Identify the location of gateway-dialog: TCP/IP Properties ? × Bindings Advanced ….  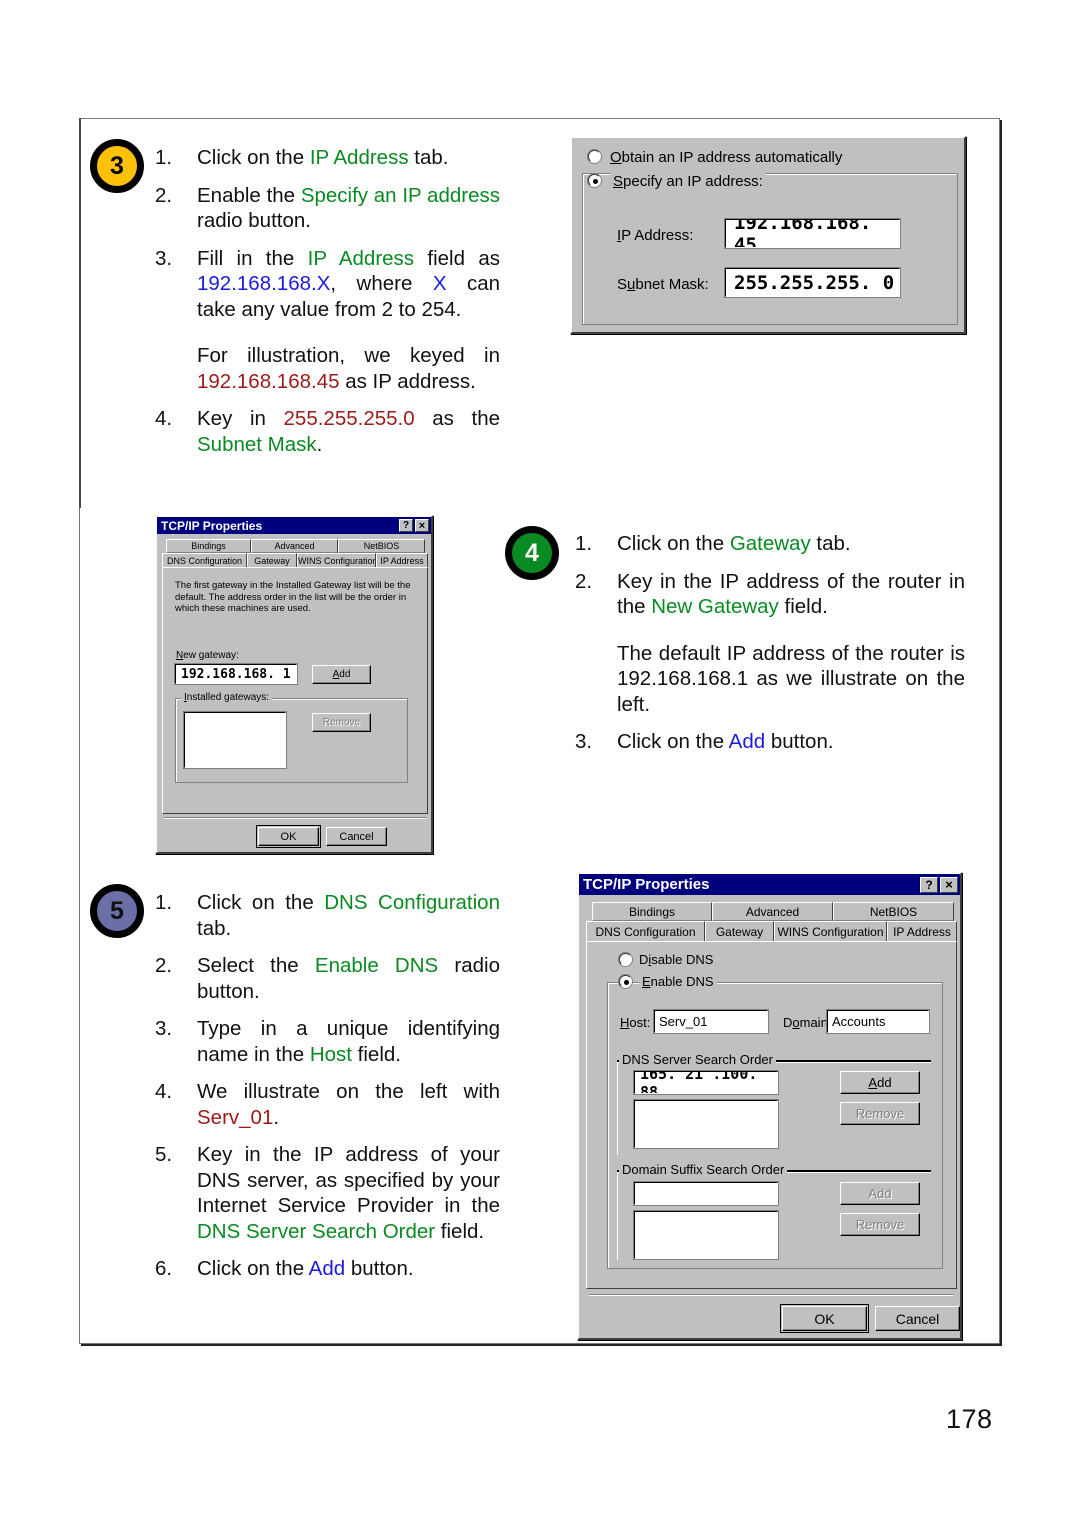
(294, 684).